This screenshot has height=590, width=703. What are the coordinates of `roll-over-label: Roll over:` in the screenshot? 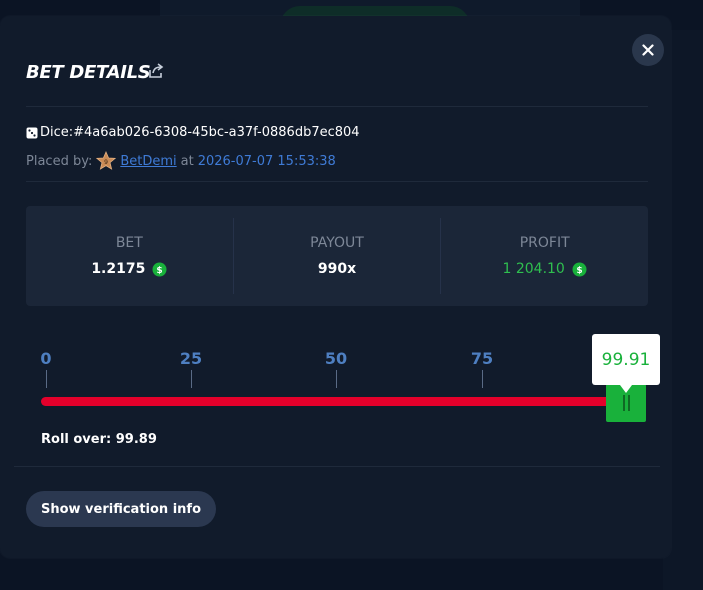 It's located at (76, 439).